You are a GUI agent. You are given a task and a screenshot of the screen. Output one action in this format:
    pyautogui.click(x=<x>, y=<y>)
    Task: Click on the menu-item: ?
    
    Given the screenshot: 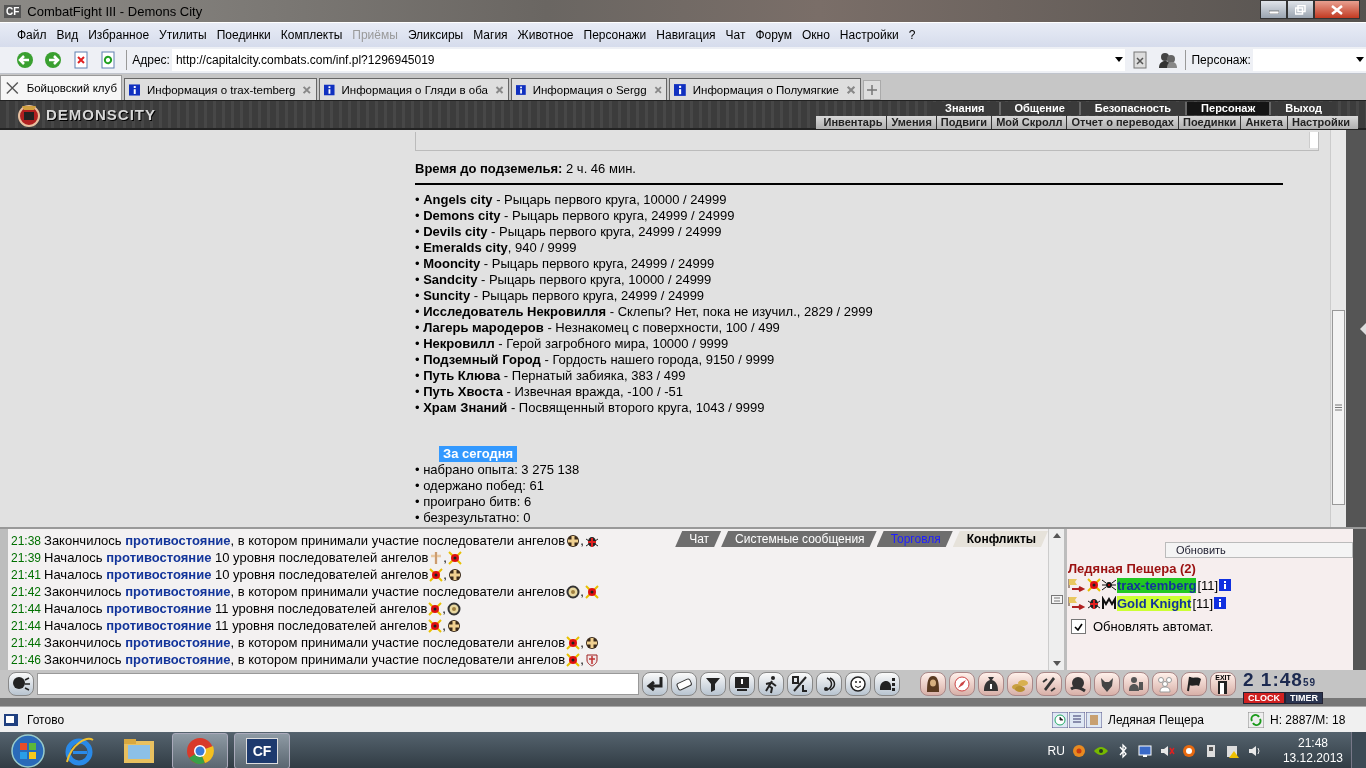 What is the action you would take?
    pyautogui.click(x=912, y=35)
    